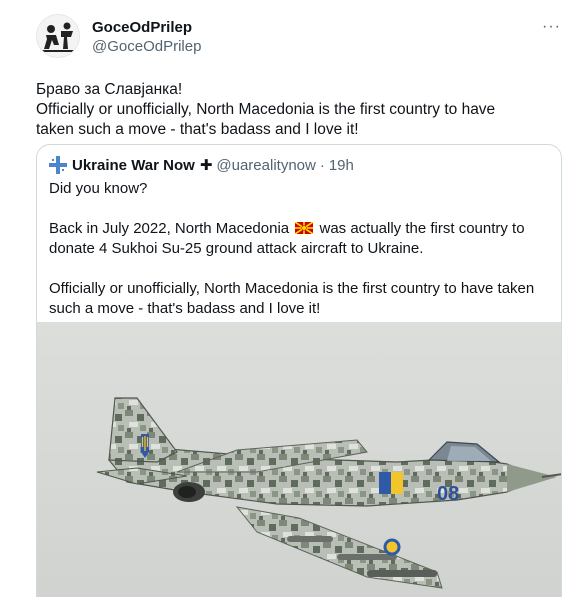  I want to click on quoted-timestamp: 19h, so click(341, 165).